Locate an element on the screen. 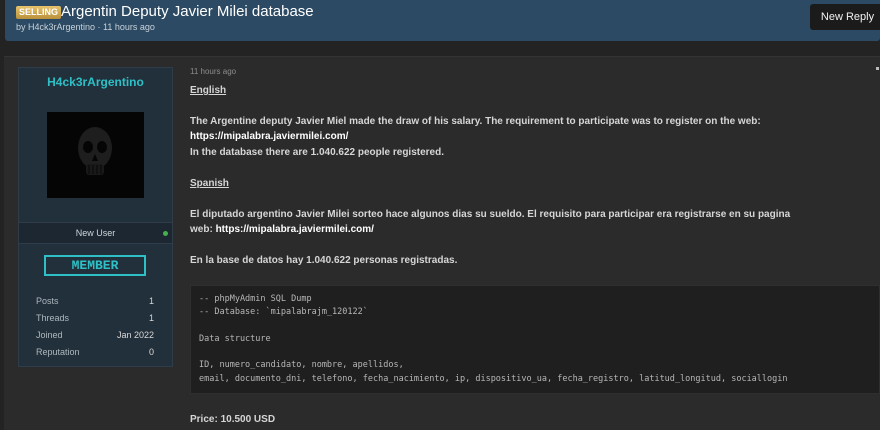 This screenshot has height=430, width=880. username-link: H4ck3rArgentino is located at coordinates (95, 82).